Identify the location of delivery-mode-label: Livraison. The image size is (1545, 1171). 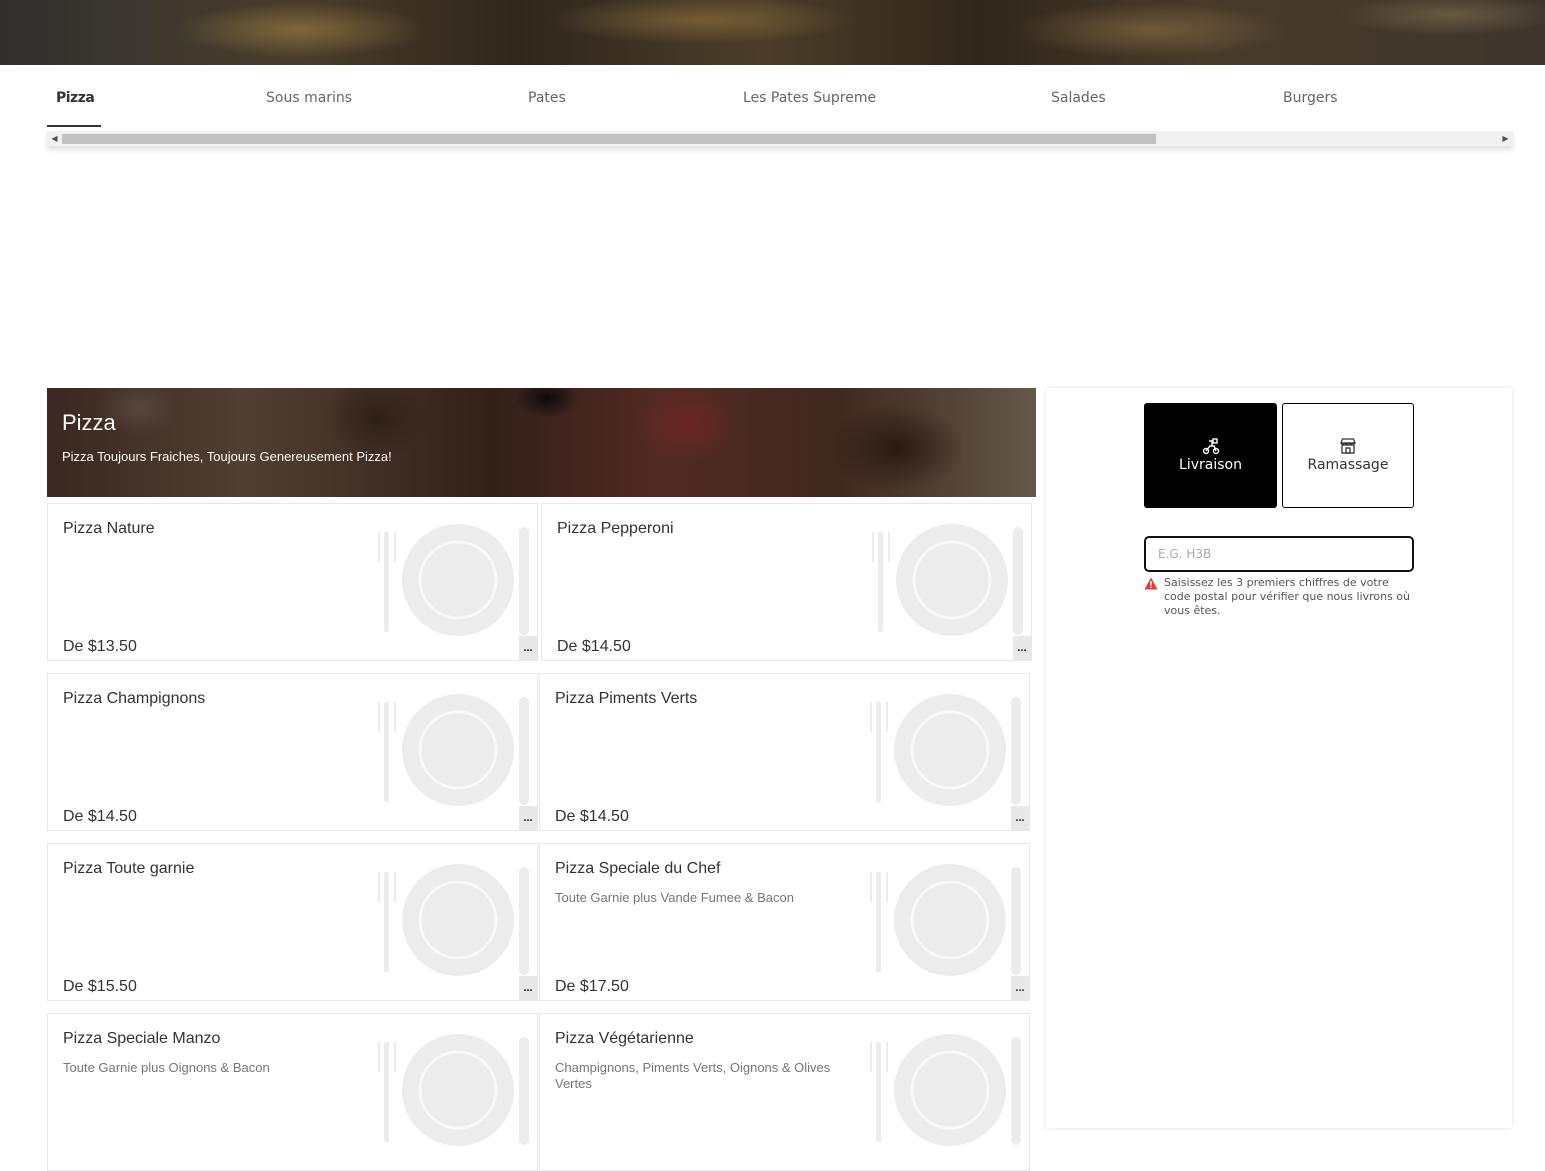
(1210, 465).